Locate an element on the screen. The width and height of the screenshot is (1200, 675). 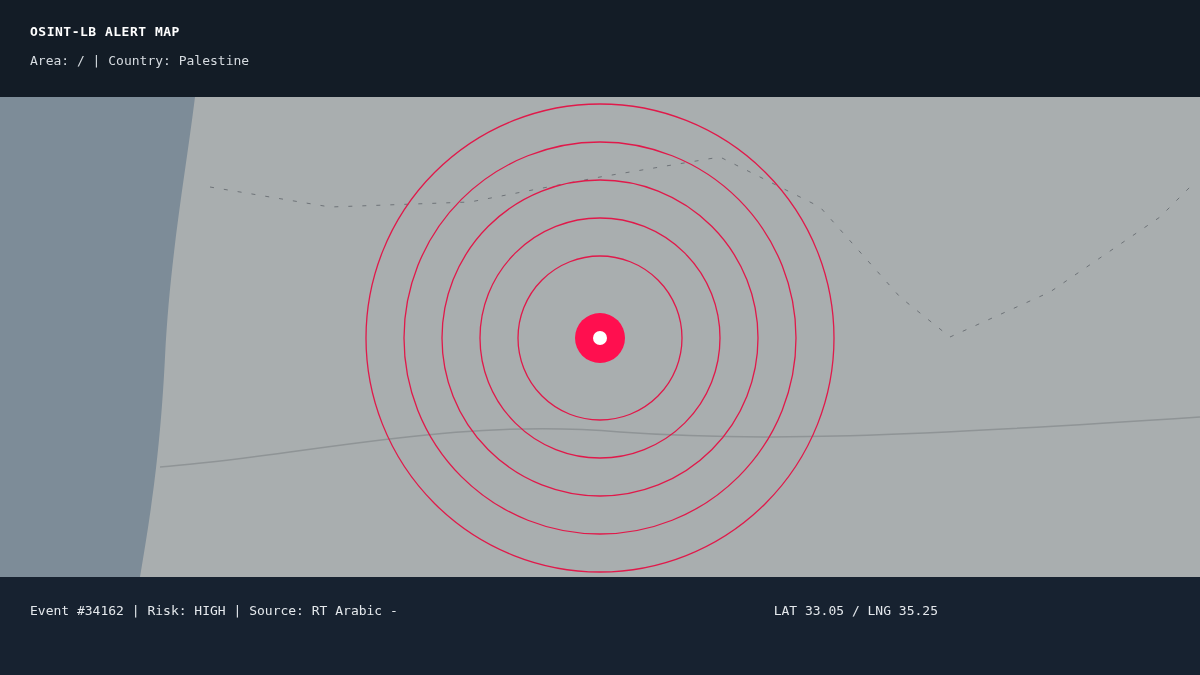
app-title: OSINT-LB ALERT MAP is located at coordinates (105, 31).